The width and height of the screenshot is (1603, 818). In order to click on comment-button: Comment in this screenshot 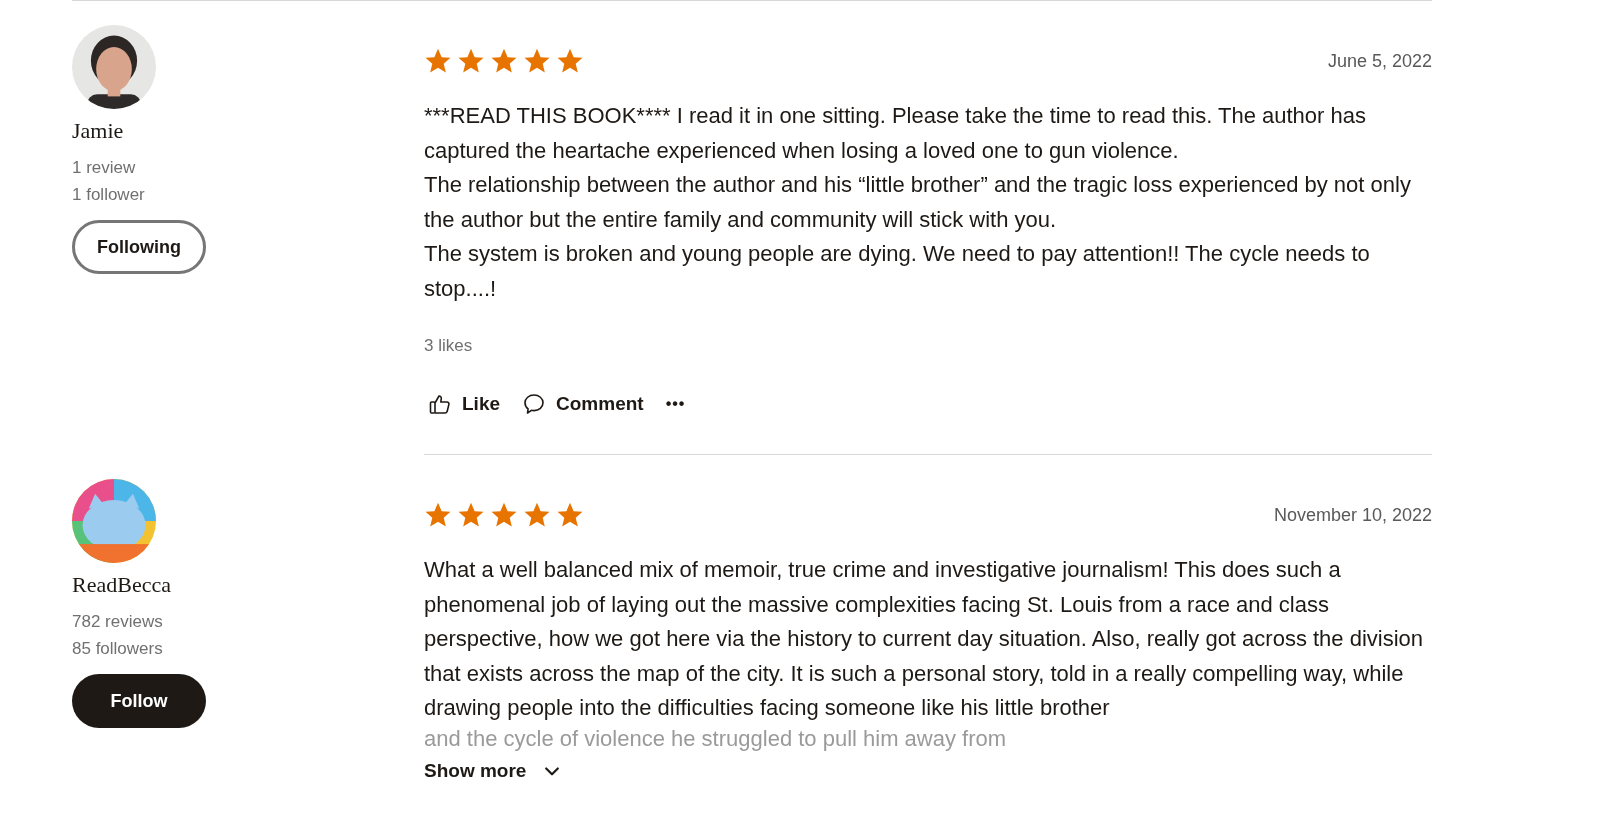, I will do `click(583, 404)`.